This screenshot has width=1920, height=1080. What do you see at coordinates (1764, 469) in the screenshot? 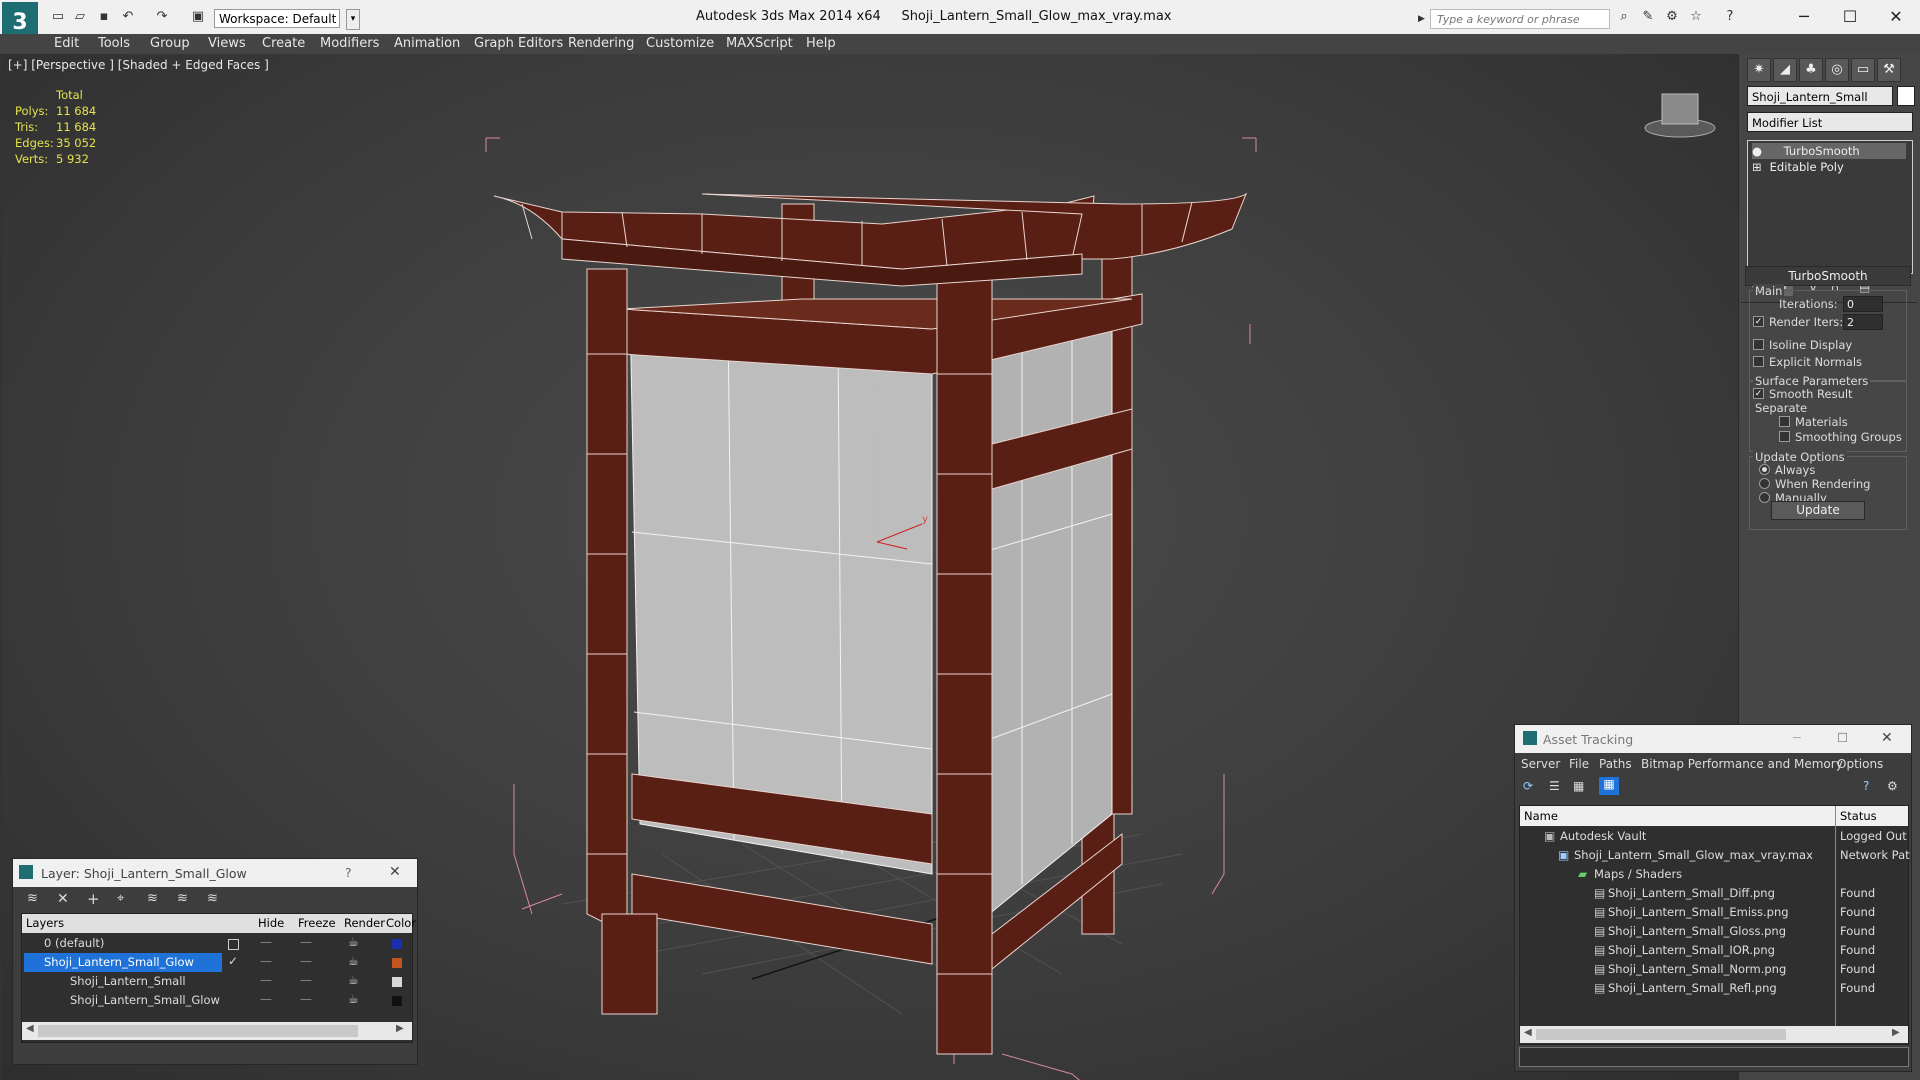
I see `always-radio` at bounding box center [1764, 469].